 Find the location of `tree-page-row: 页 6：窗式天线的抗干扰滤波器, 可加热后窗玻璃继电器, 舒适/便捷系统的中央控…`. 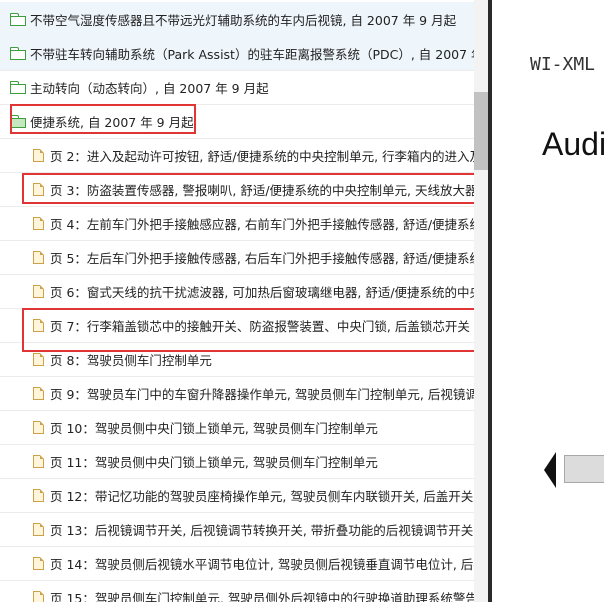

tree-page-row: 页 6：窗式天线的抗干扰滤波器, 可加热后窗玻璃继电器, 舒适/便捷系统的中央控… is located at coordinates (238, 291).